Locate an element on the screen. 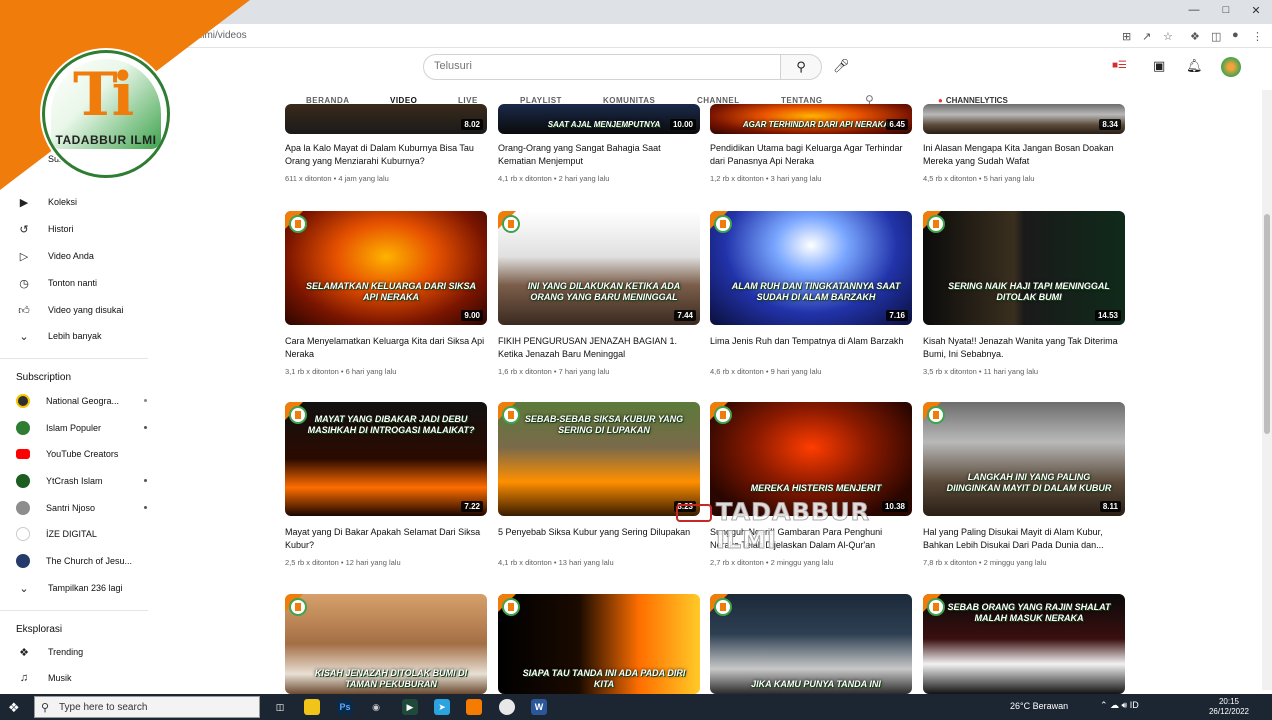 The image size is (1272, 720). video-thumbnail: SIAPA TAU TANDA INI ADA PADA DIRI KITA is located at coordinates (599, 644).